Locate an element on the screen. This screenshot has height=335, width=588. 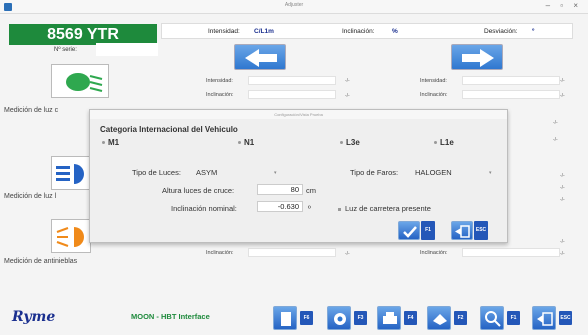
check-icon is located at coordinates (409, 230).